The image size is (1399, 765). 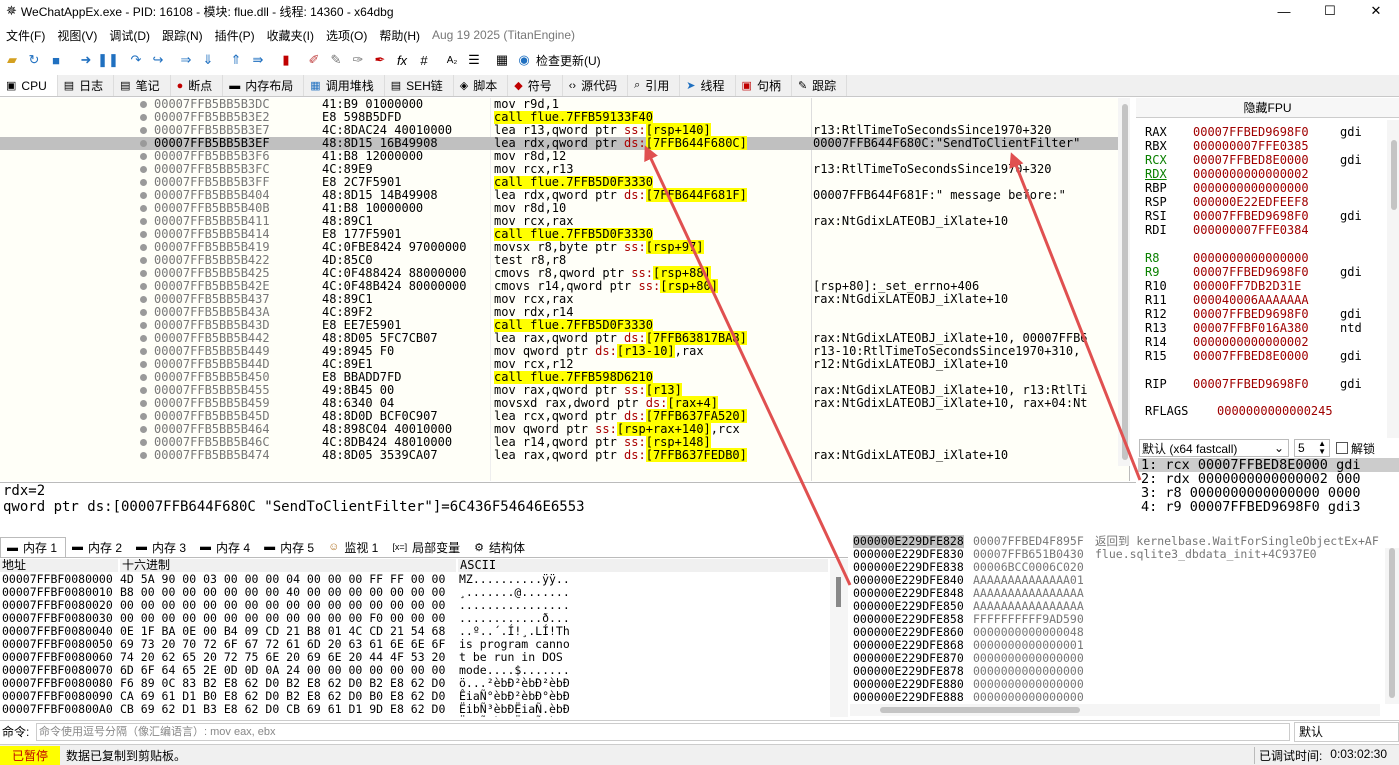 I want to click on strings-icon: A₂, so click(x=452, y=60).